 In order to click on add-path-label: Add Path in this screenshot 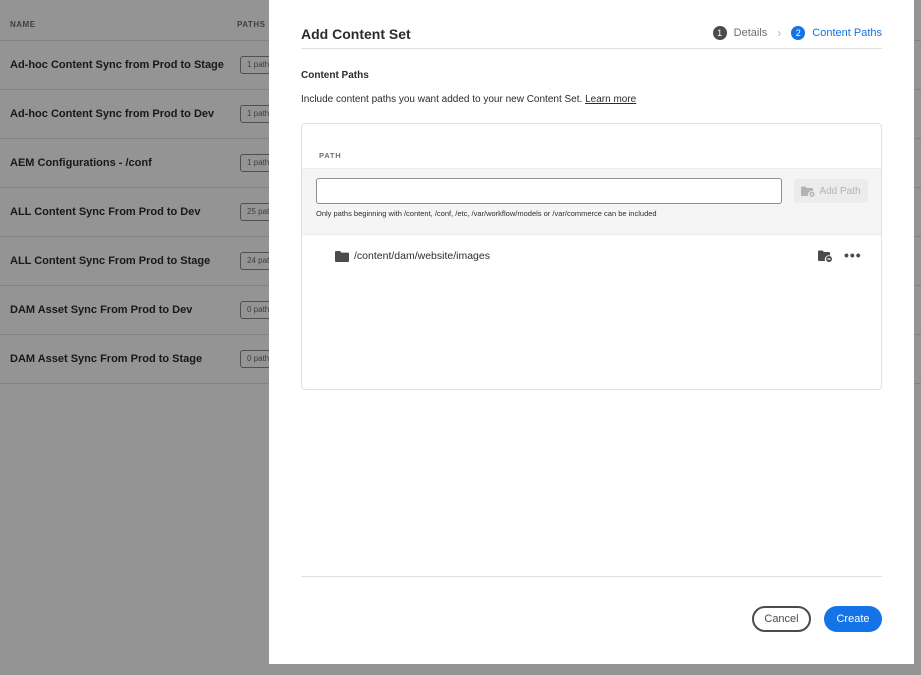, I will do `click(840, 191)`.